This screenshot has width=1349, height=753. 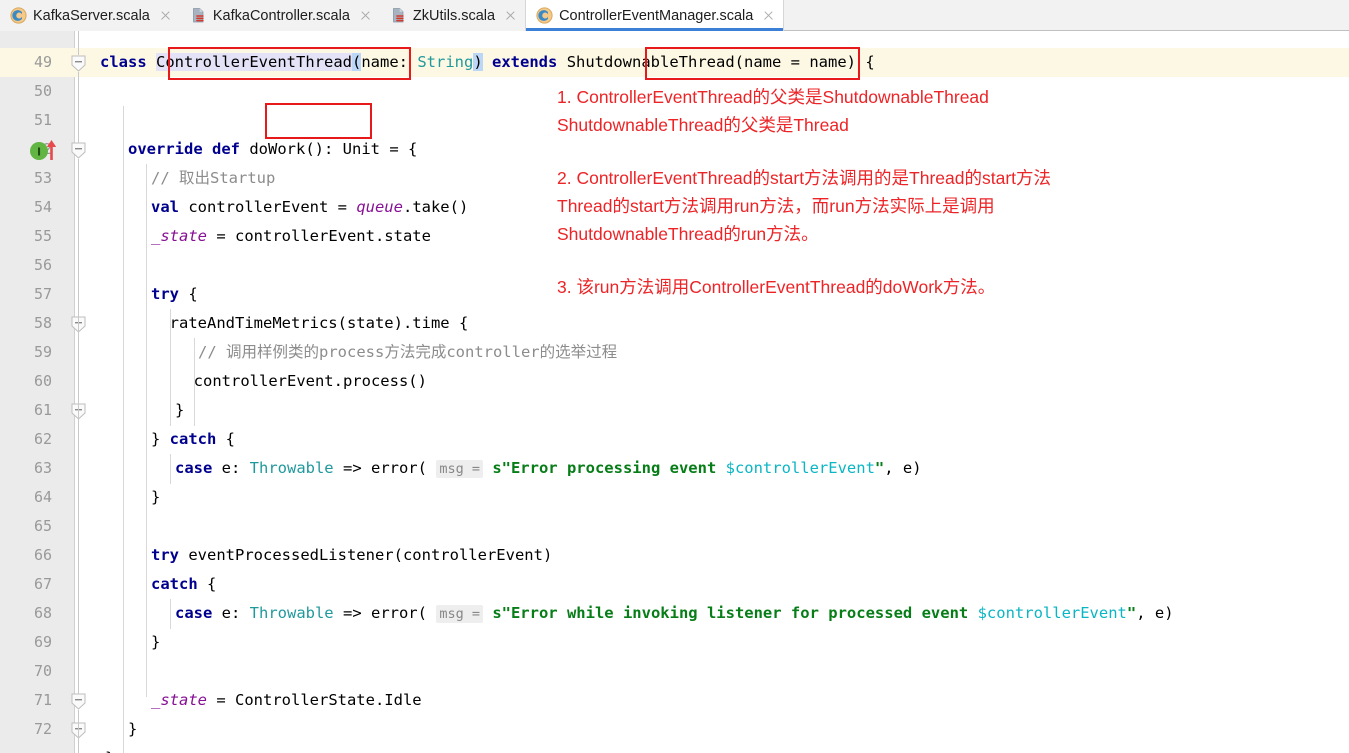 What do you see at coordinates (174, 584) in the screenshot?
I see `keyword-catch-66: catch` at bounding box center [174, 584].